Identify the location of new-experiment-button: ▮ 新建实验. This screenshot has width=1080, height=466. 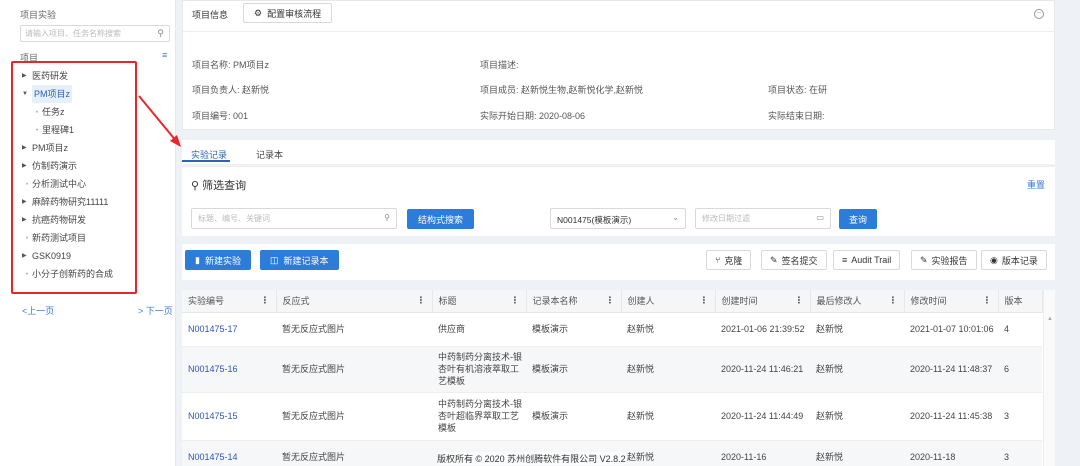
(218, 260).